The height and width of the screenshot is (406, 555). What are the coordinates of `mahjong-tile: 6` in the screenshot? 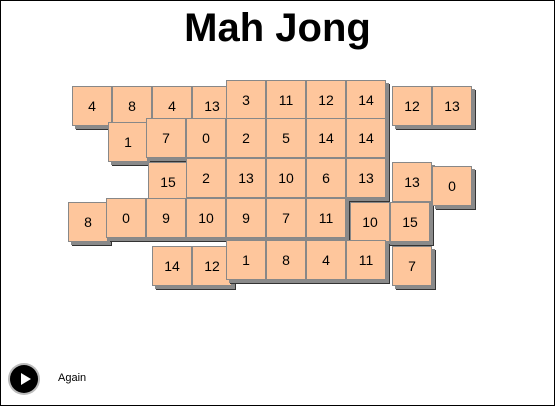 It's located at (326, 178).